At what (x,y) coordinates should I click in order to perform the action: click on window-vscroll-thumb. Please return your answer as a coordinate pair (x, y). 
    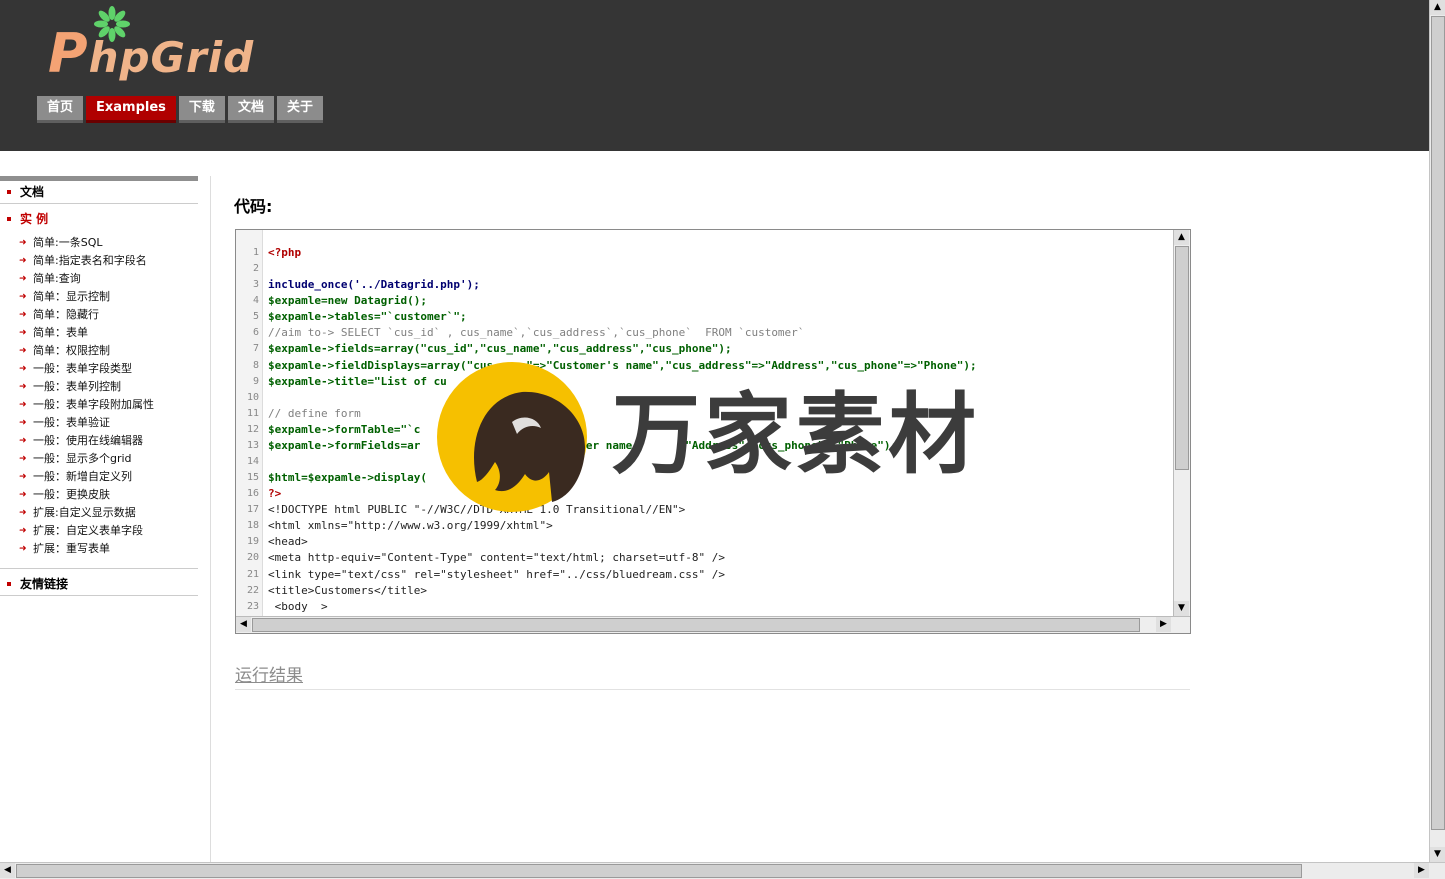
    Looking at the image, I should click on (1438, 423).